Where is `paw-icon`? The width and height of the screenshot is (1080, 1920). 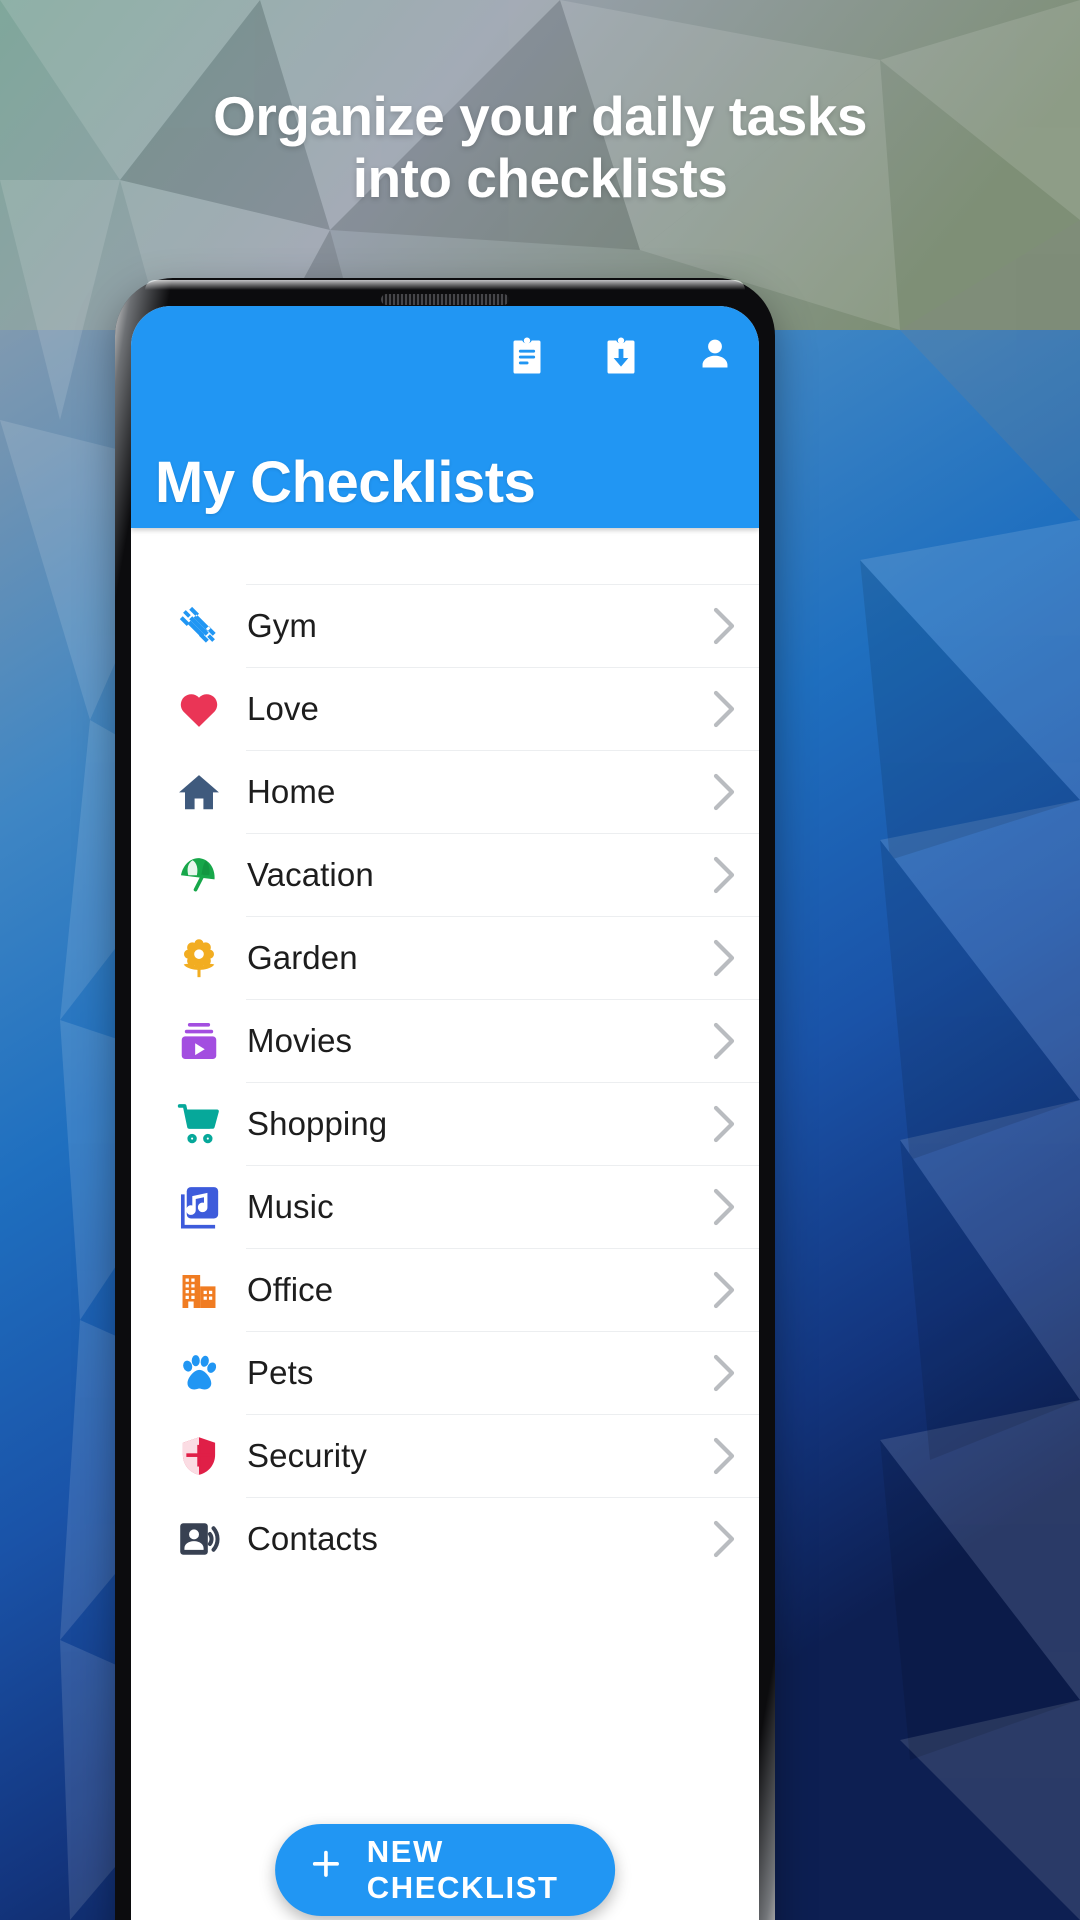 paw-icon is located at coordinates (199, 1373).